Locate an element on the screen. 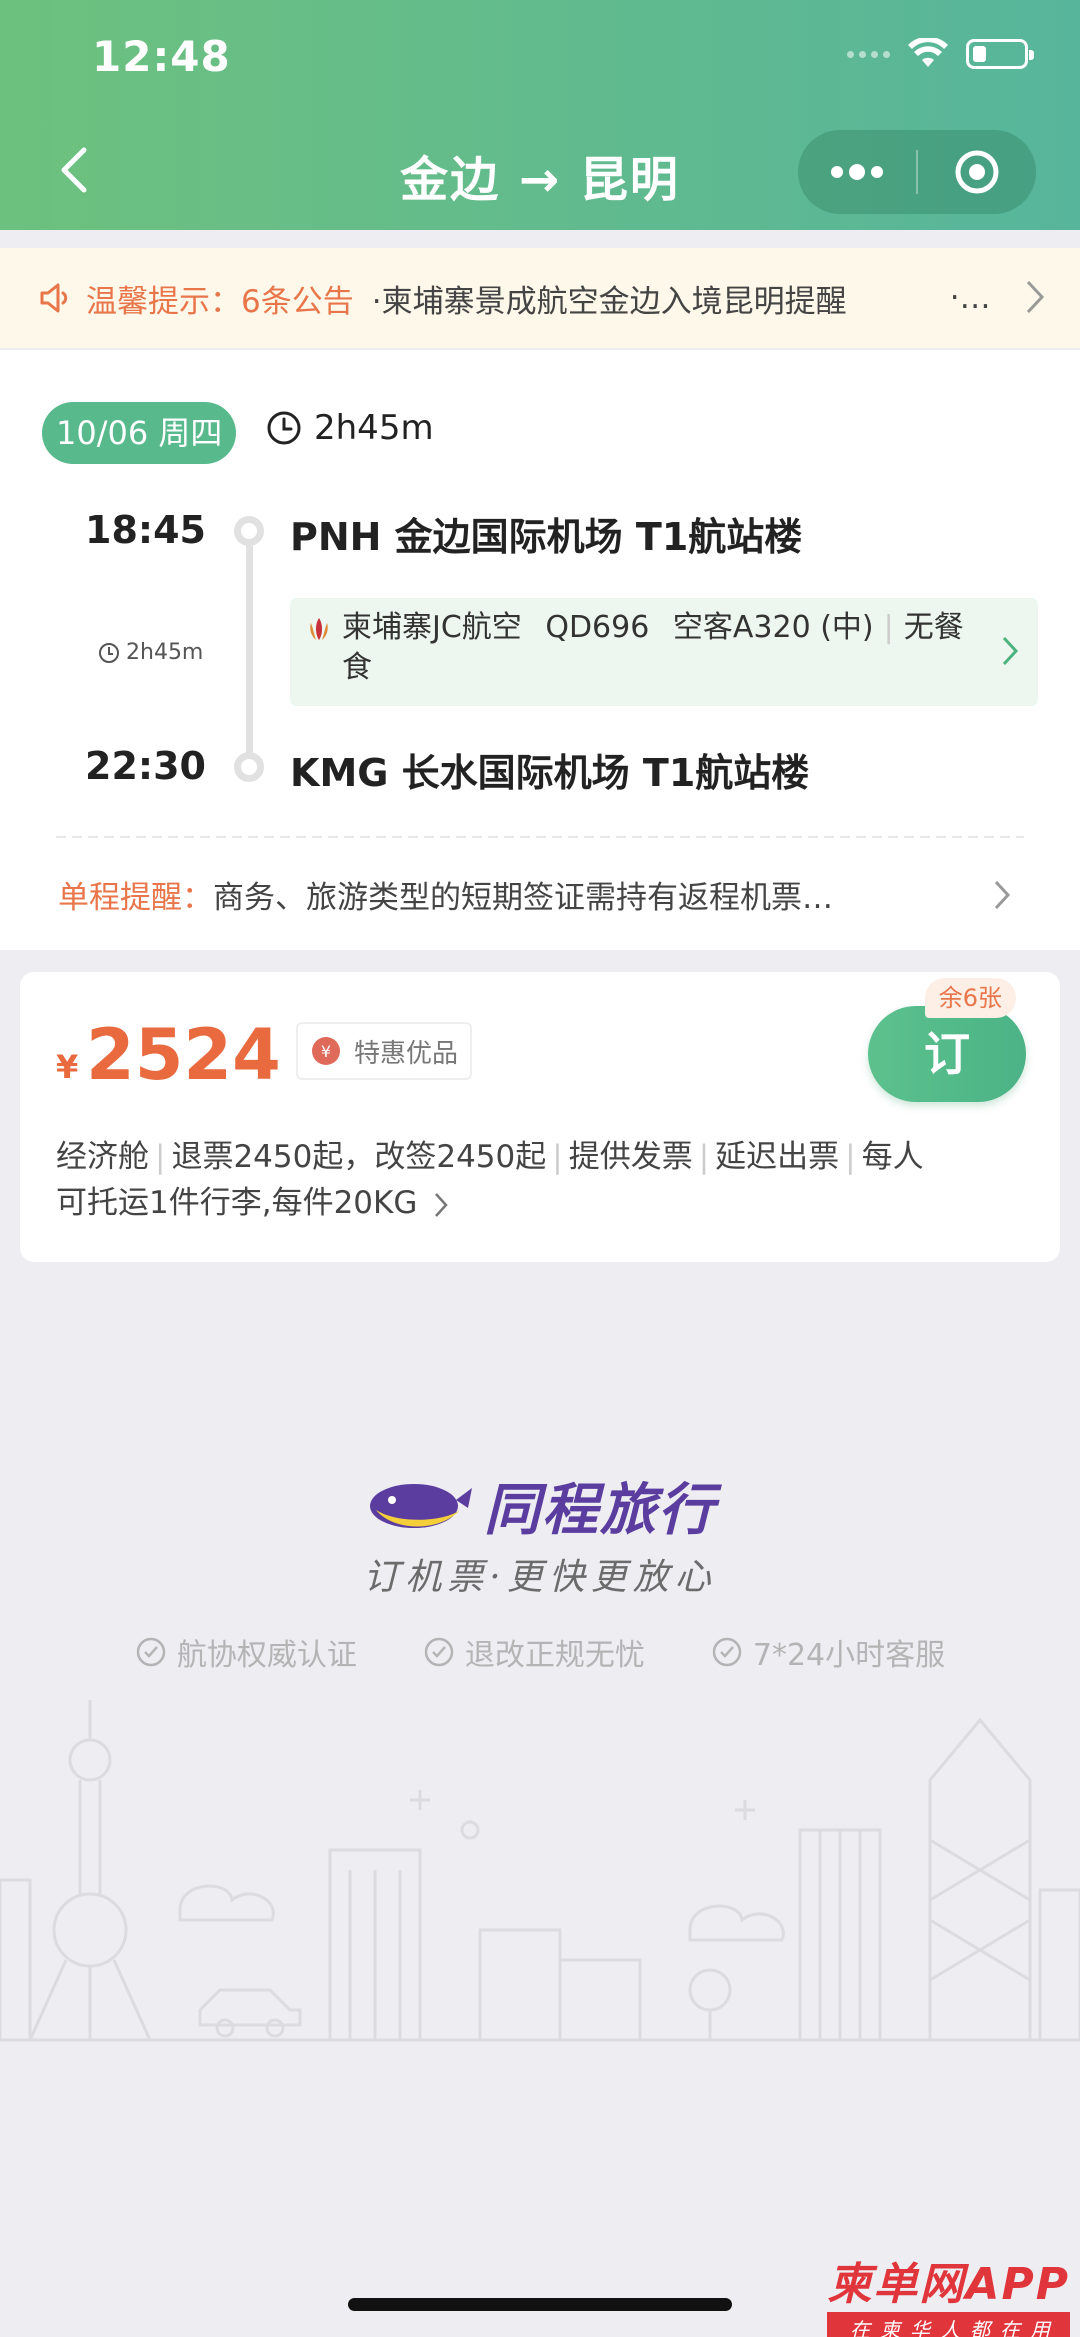 The height and width of the screenshot is (2337, 1080). watermark: 柬单网APP 在柬华人都在用 is located at coordinates (948, 2292).